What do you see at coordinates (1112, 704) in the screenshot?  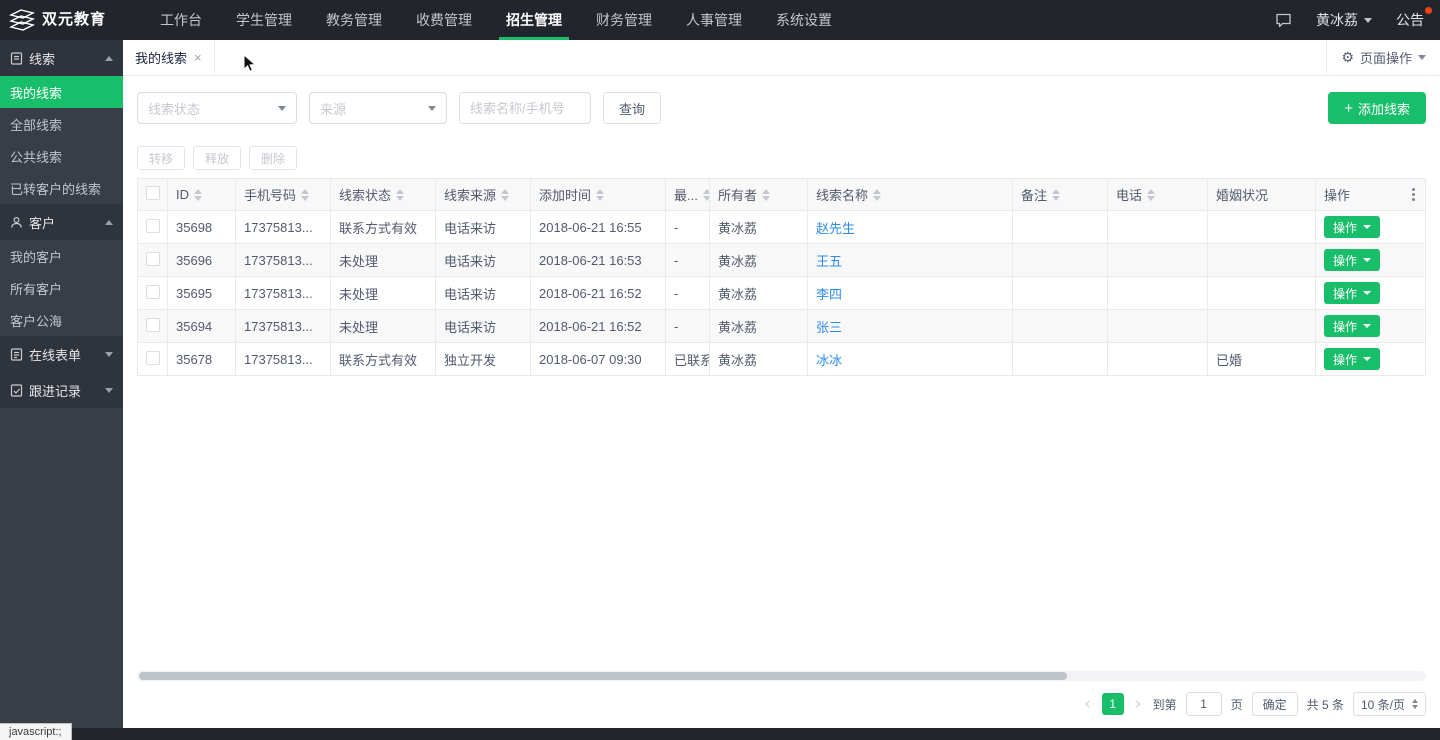 I see `page-number-button: 1` at bounding box center [1112, 704].